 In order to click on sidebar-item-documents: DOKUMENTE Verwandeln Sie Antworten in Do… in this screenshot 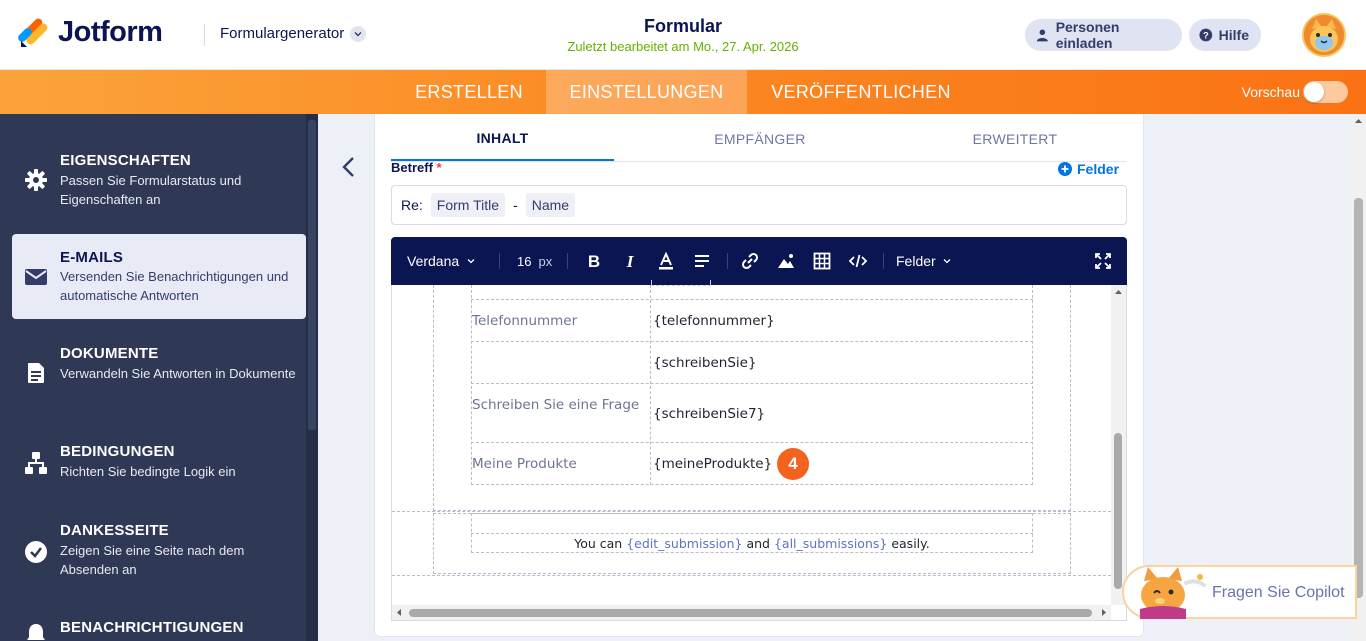, I will do `click(159, 373)`.